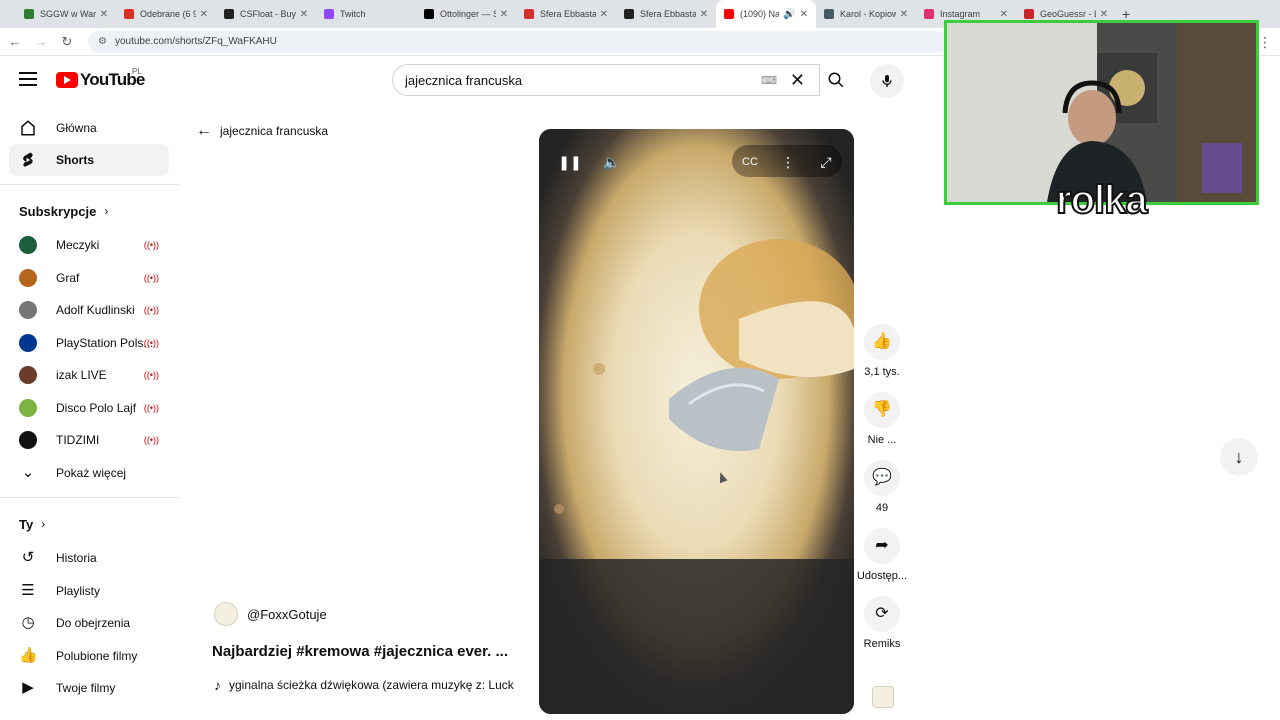  What do you see at coordinates (366, 14) in the screenshot?
I see `browser-tab: Twitch` at bounding box center [366, 14].